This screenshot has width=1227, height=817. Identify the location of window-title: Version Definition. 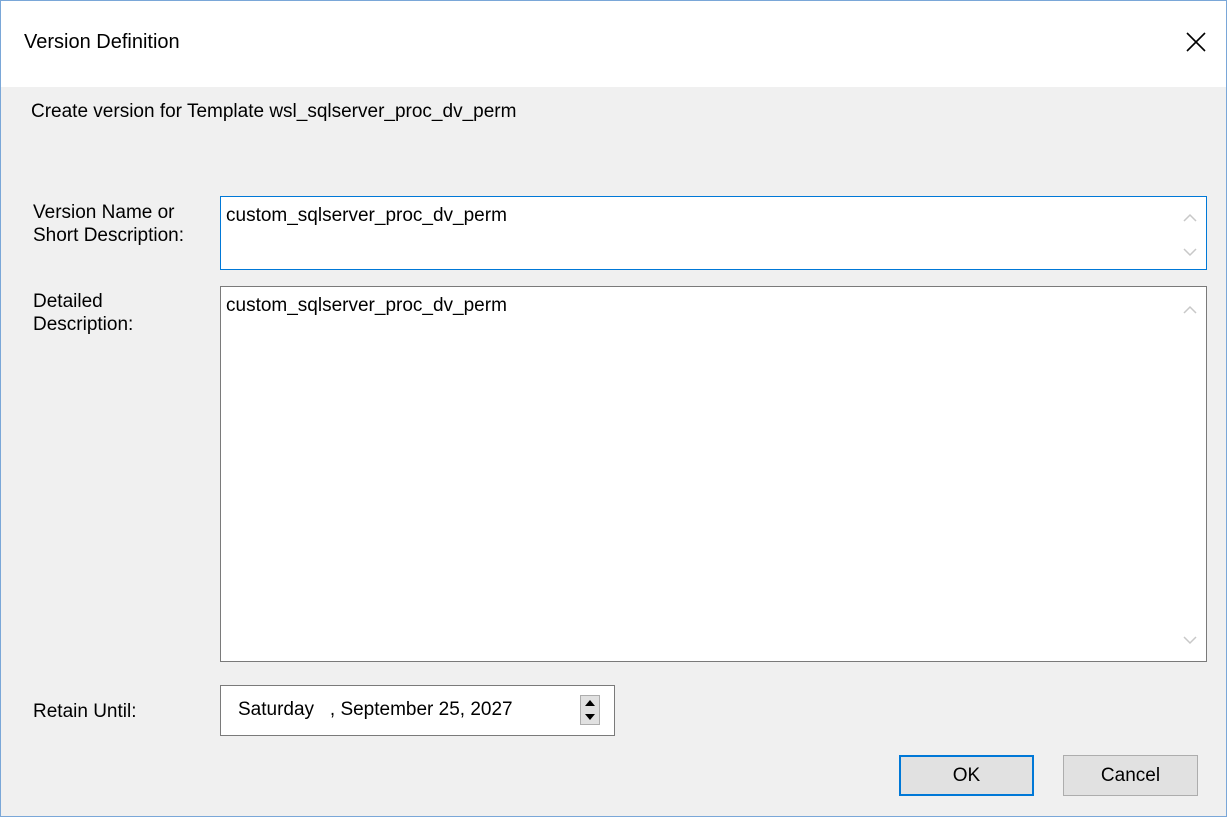
(102, 42).